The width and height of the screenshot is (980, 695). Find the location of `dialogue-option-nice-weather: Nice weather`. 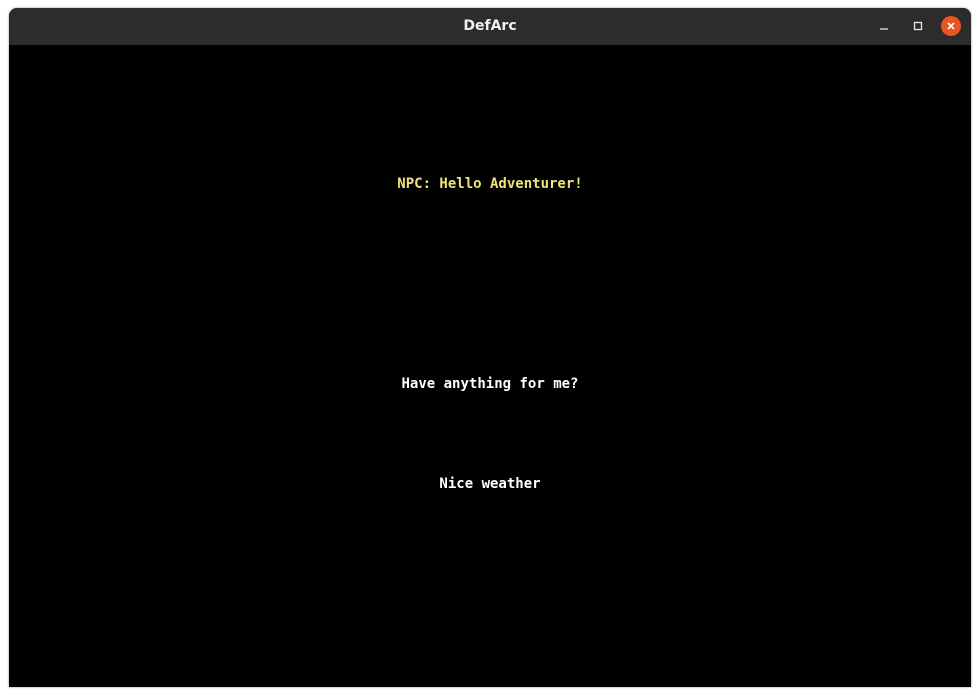

dialogue-option-nice-weather: Nice weather is located at coordinates (490, 484).